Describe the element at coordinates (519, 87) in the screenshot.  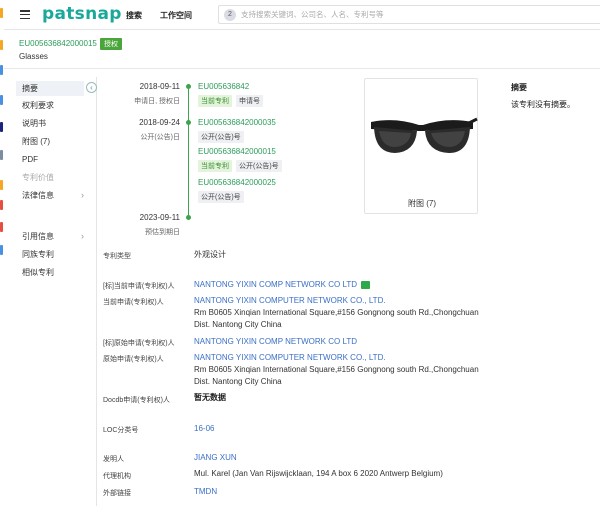
I see `abstract-title: 摘要` at that location.